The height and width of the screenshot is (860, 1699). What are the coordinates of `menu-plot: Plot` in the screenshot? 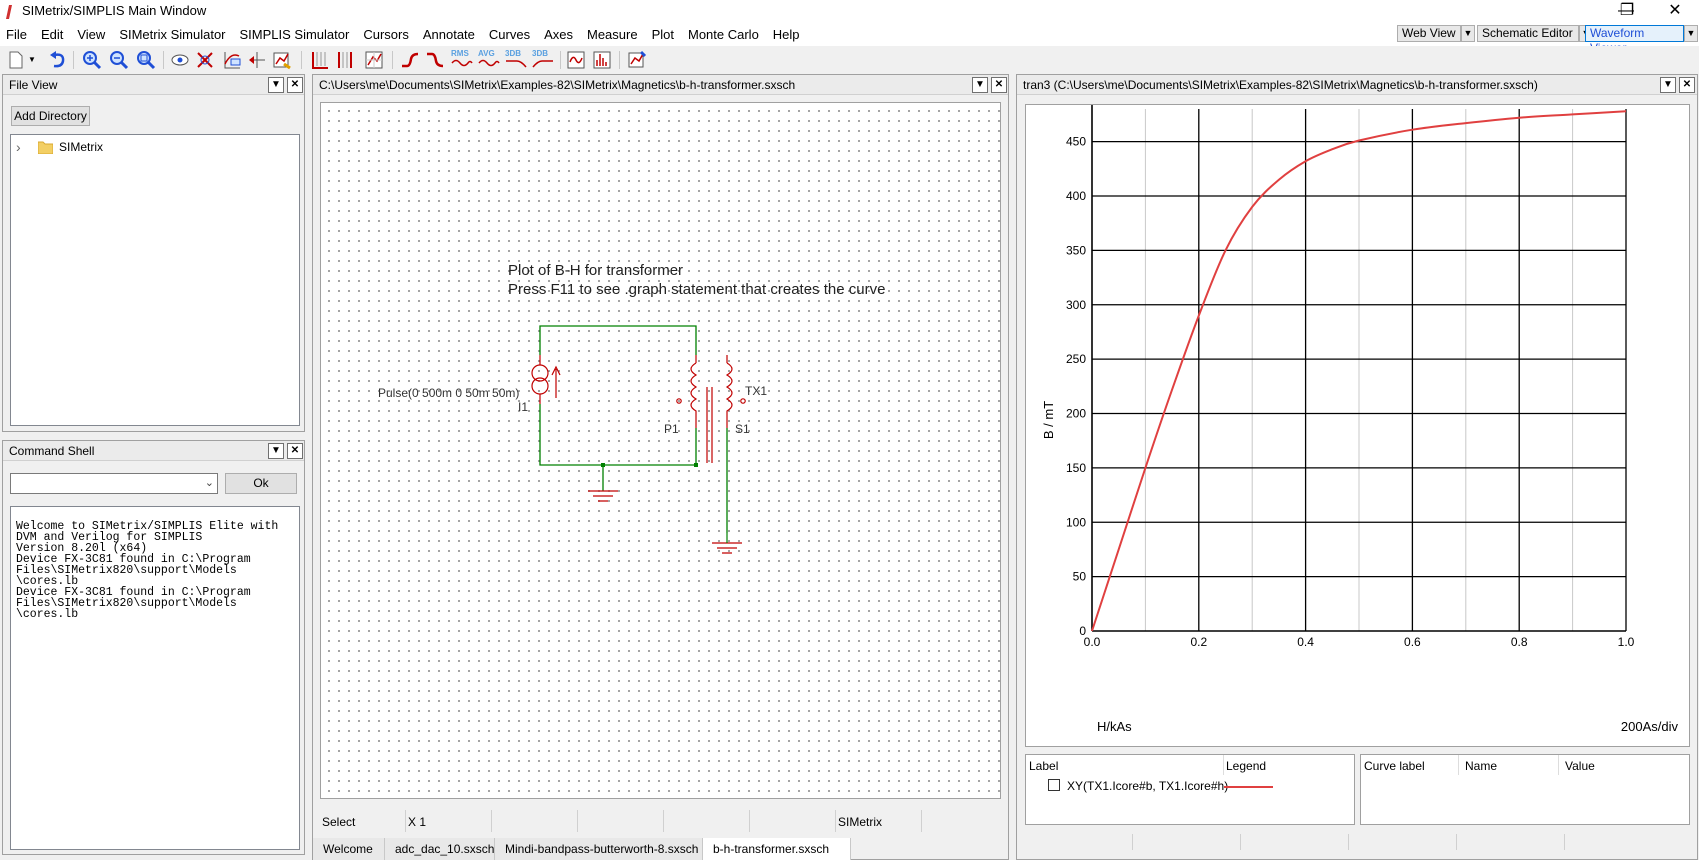 It's located at (663, 35).